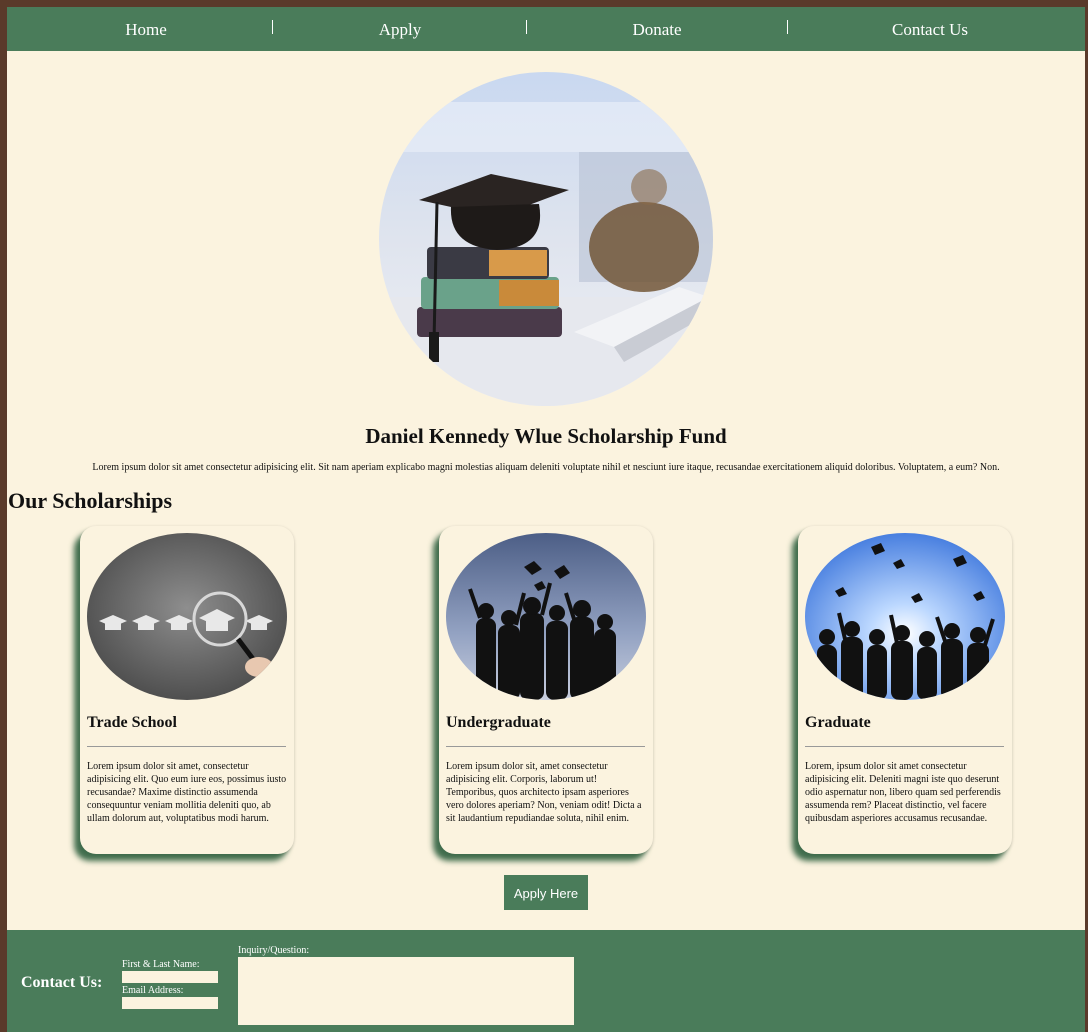 The width and height of the screenshot is (1088, 1032). What do you see at coordinates (153, 990) in the screenshot?
I see `email-label: Email Address:` at bounding box center [153, 990].